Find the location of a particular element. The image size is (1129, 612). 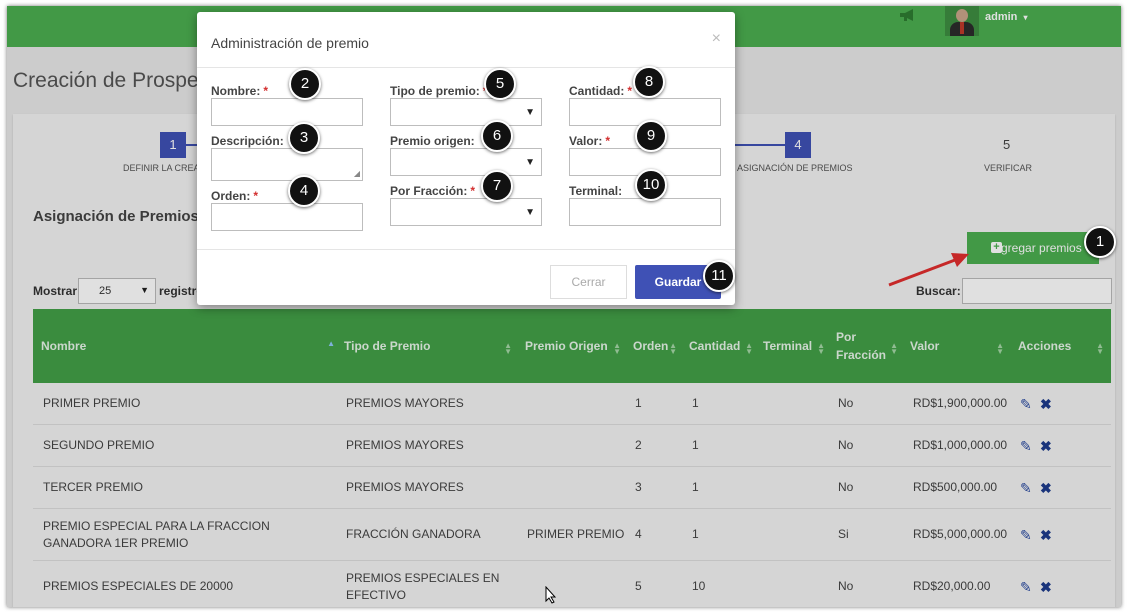

callout-badge: 6 is located at coordinates (497, 136).